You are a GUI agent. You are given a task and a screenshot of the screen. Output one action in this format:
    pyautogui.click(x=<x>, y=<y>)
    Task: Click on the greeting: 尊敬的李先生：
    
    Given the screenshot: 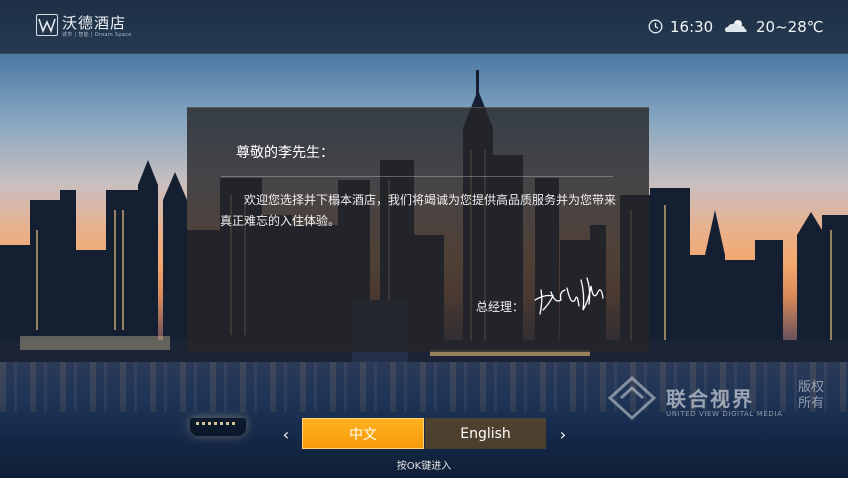 What is the action you would take?
    pyautogui.click(x=285, y=153)
    